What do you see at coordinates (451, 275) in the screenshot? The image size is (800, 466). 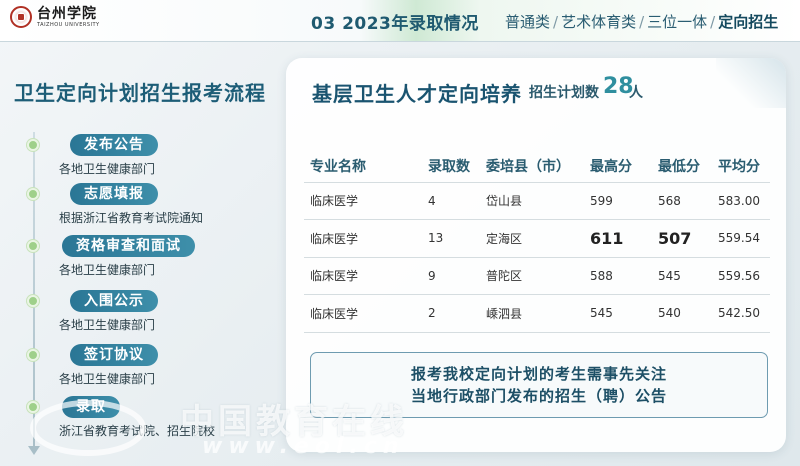 I see `cell-admitted: 9` at bounding box center [451, 275].